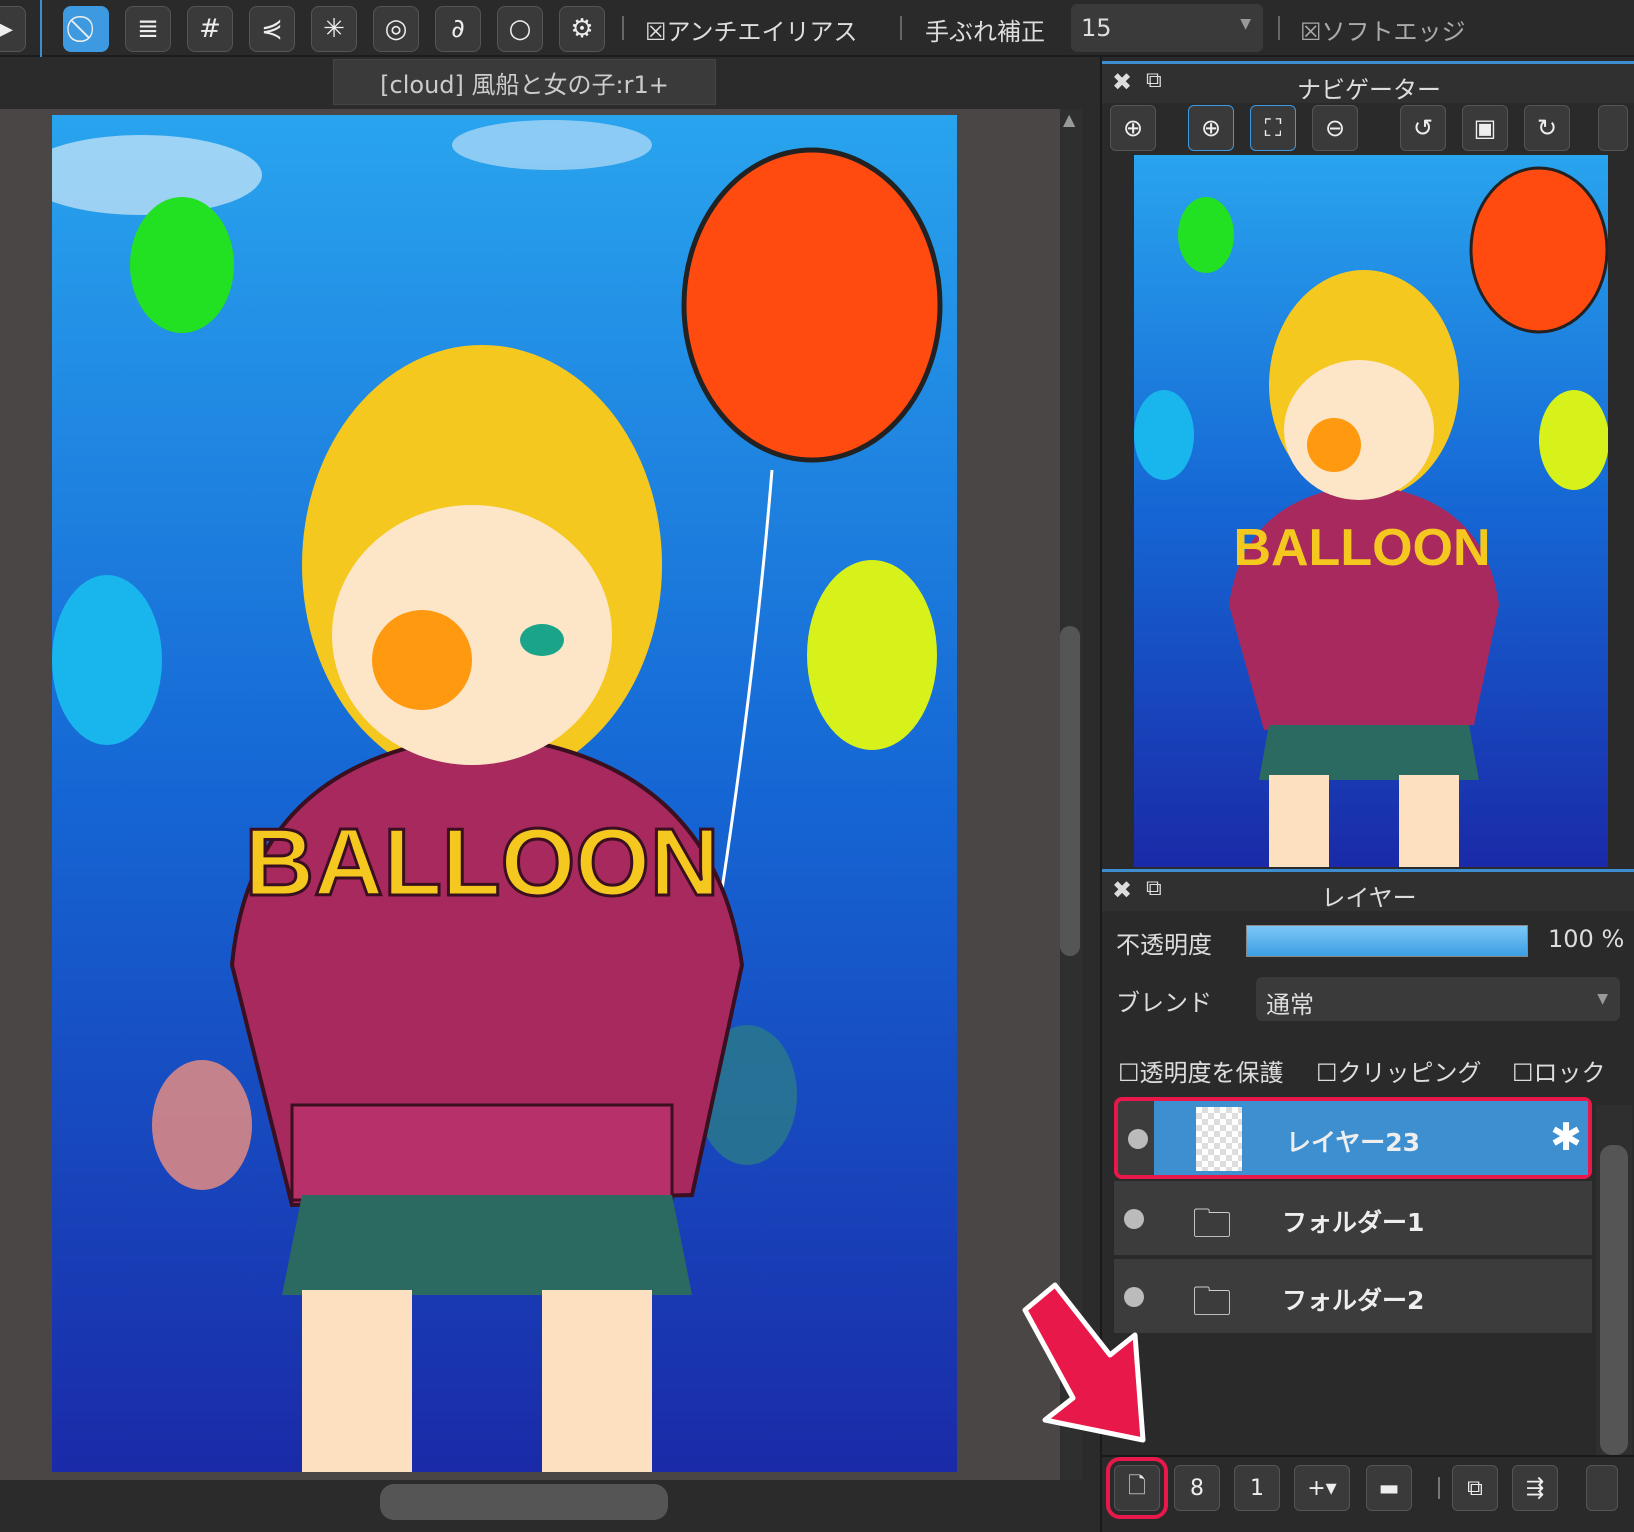  I want to click on radial-icon: ✳, so click(334, 29).